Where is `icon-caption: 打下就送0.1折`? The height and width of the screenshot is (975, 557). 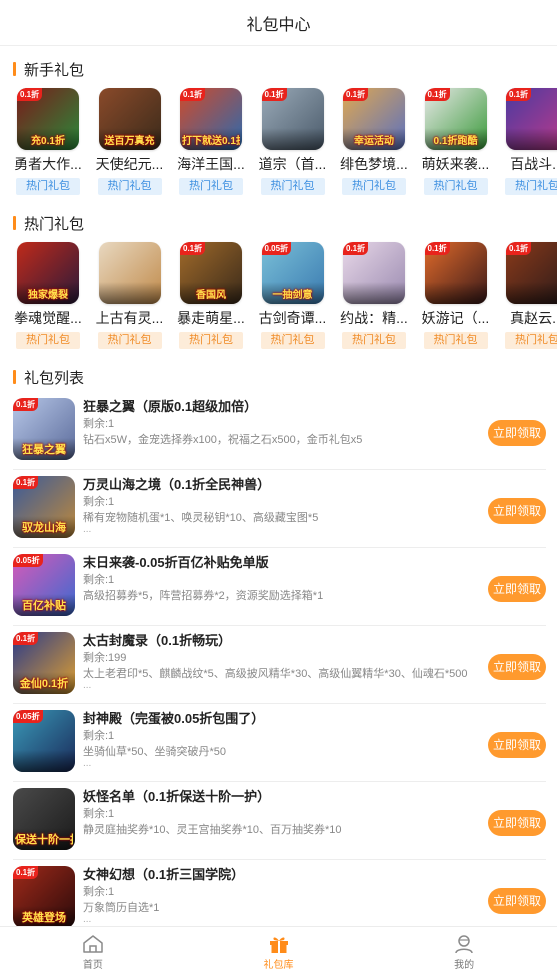 icon-caption: 打下就送0.1折 is located at coordinates (211, 141).